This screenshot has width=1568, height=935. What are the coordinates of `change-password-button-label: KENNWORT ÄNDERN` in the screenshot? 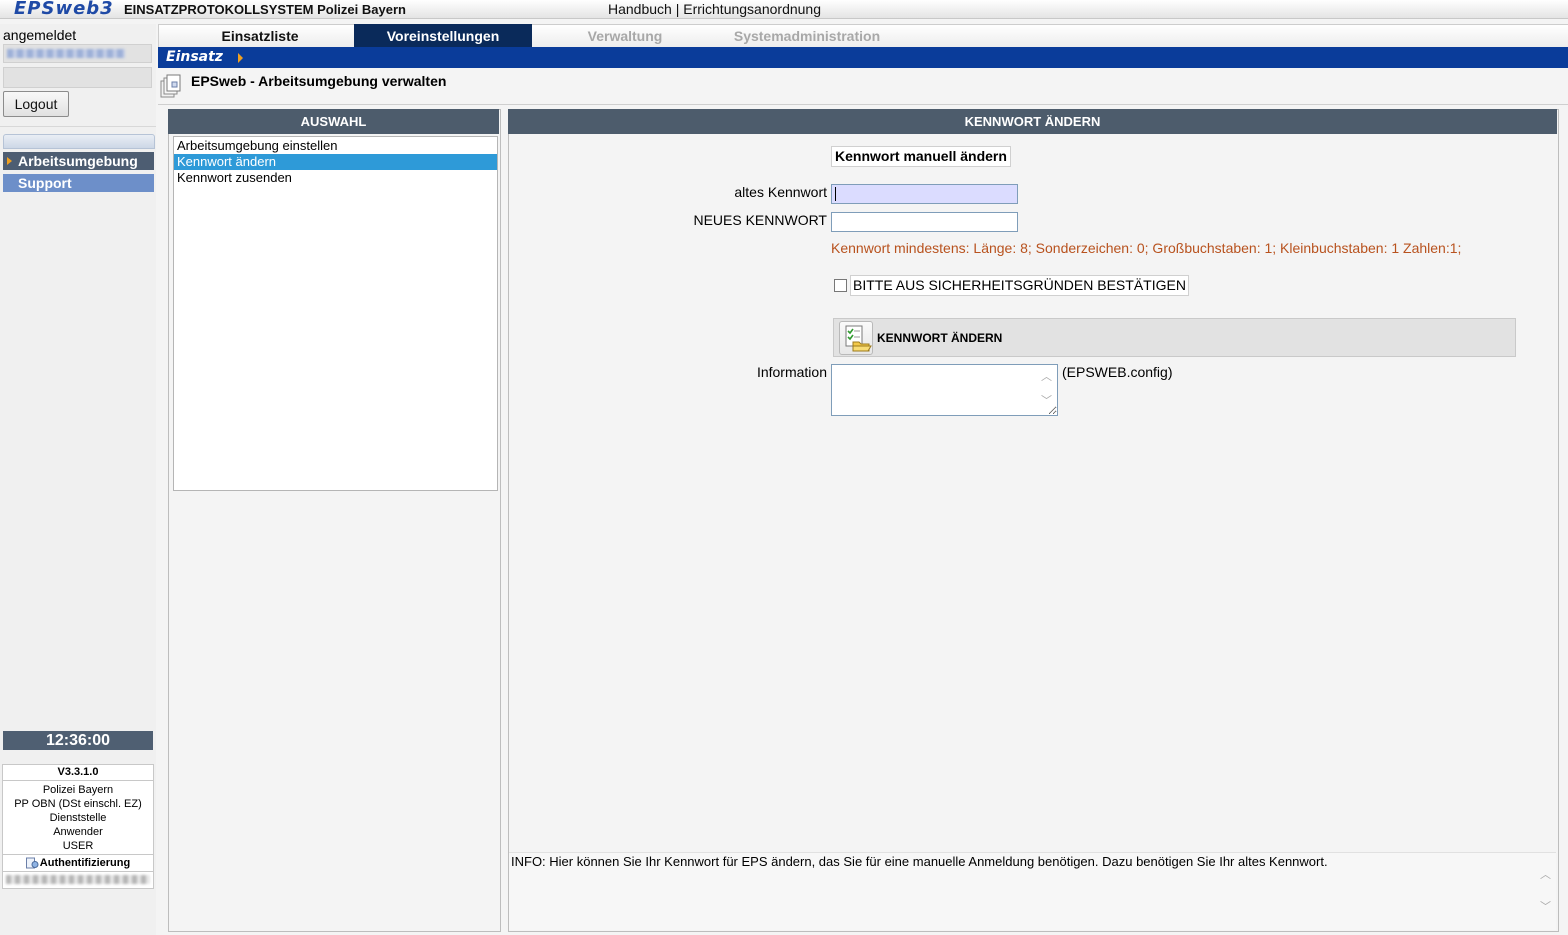 It's located at (940, 338).